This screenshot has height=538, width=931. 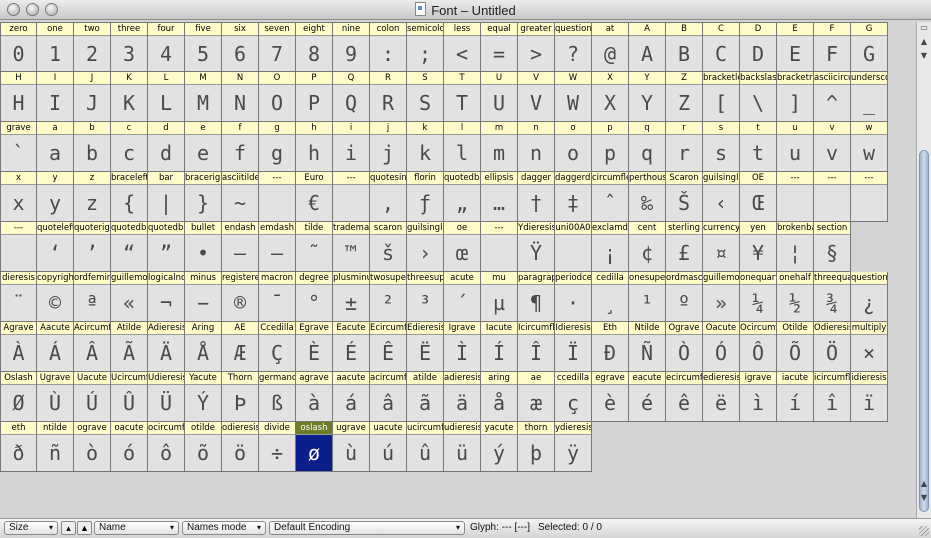 What do you see at coordinates (924, 531) in the screenshot?
I see `resize-grip-icon` at bounding box center [924, 531].